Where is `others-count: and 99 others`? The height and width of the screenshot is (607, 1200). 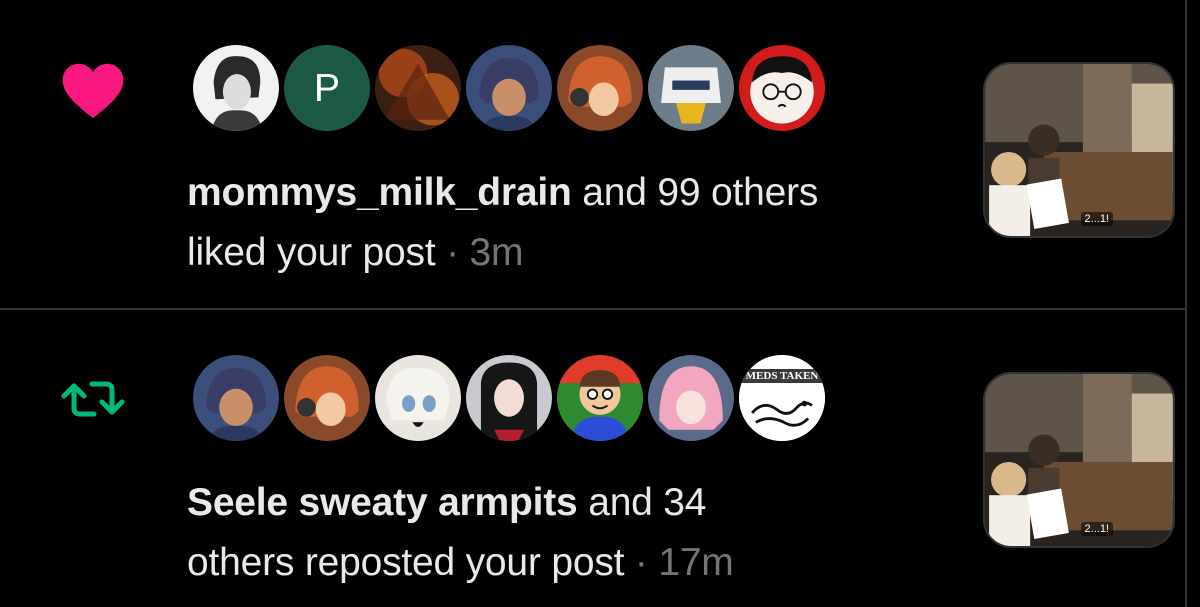
others-count: and 99 others is located at coordinates (695, 192).